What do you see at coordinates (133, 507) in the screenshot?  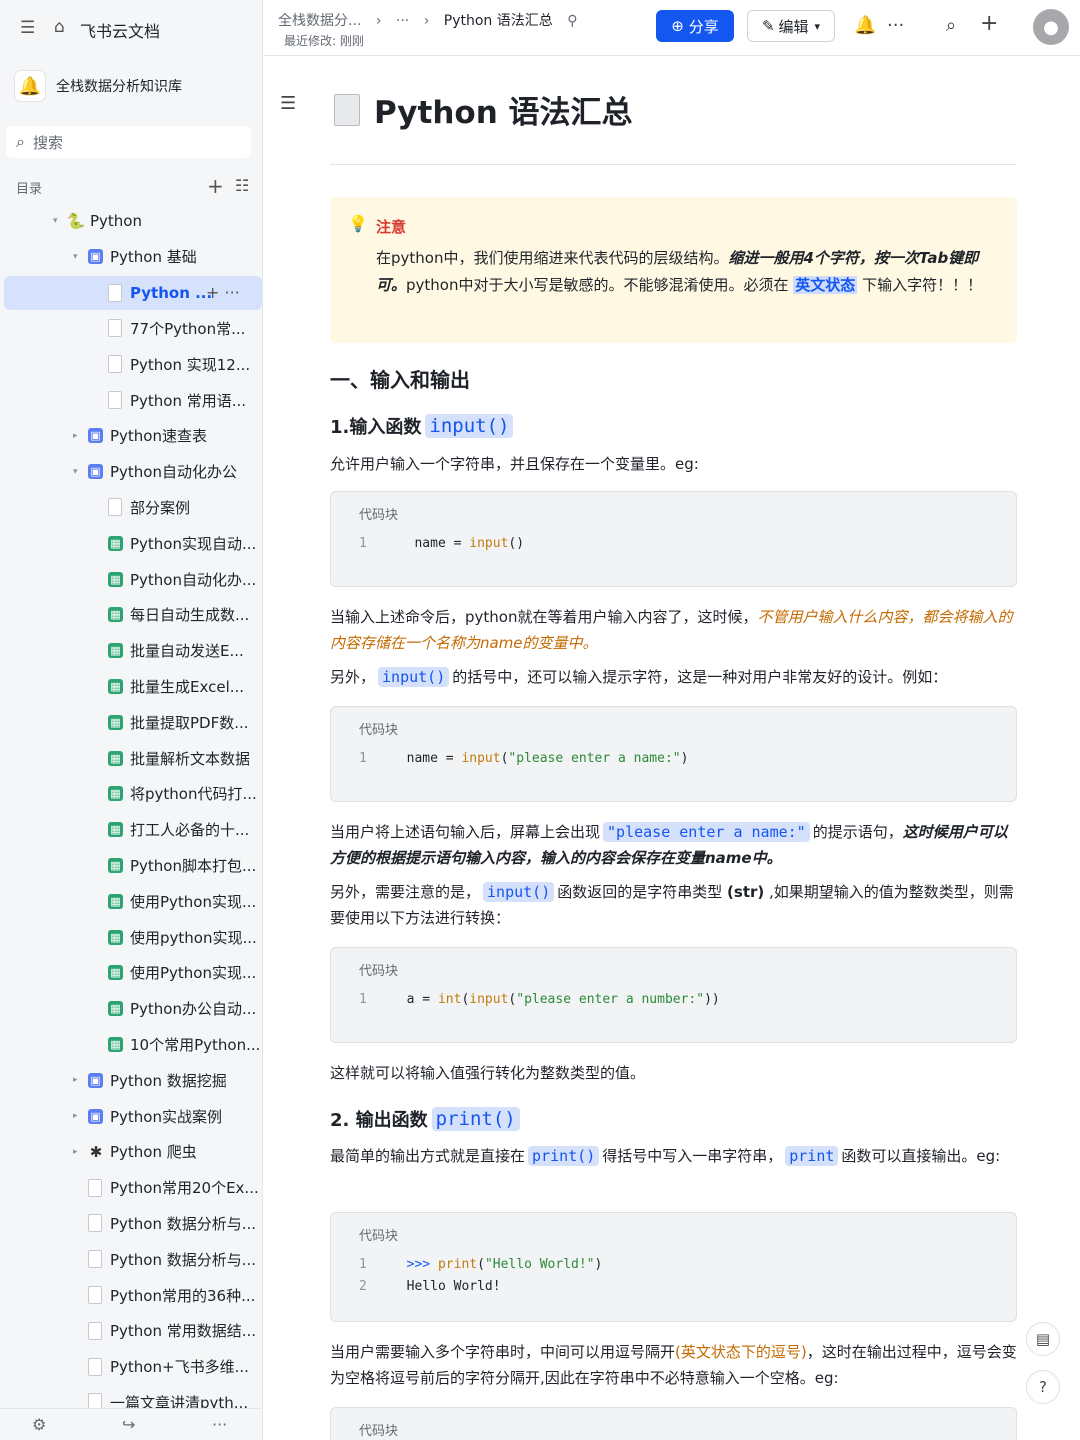 I see `tree-item: 部分案例` at bounding box center [133, 507].